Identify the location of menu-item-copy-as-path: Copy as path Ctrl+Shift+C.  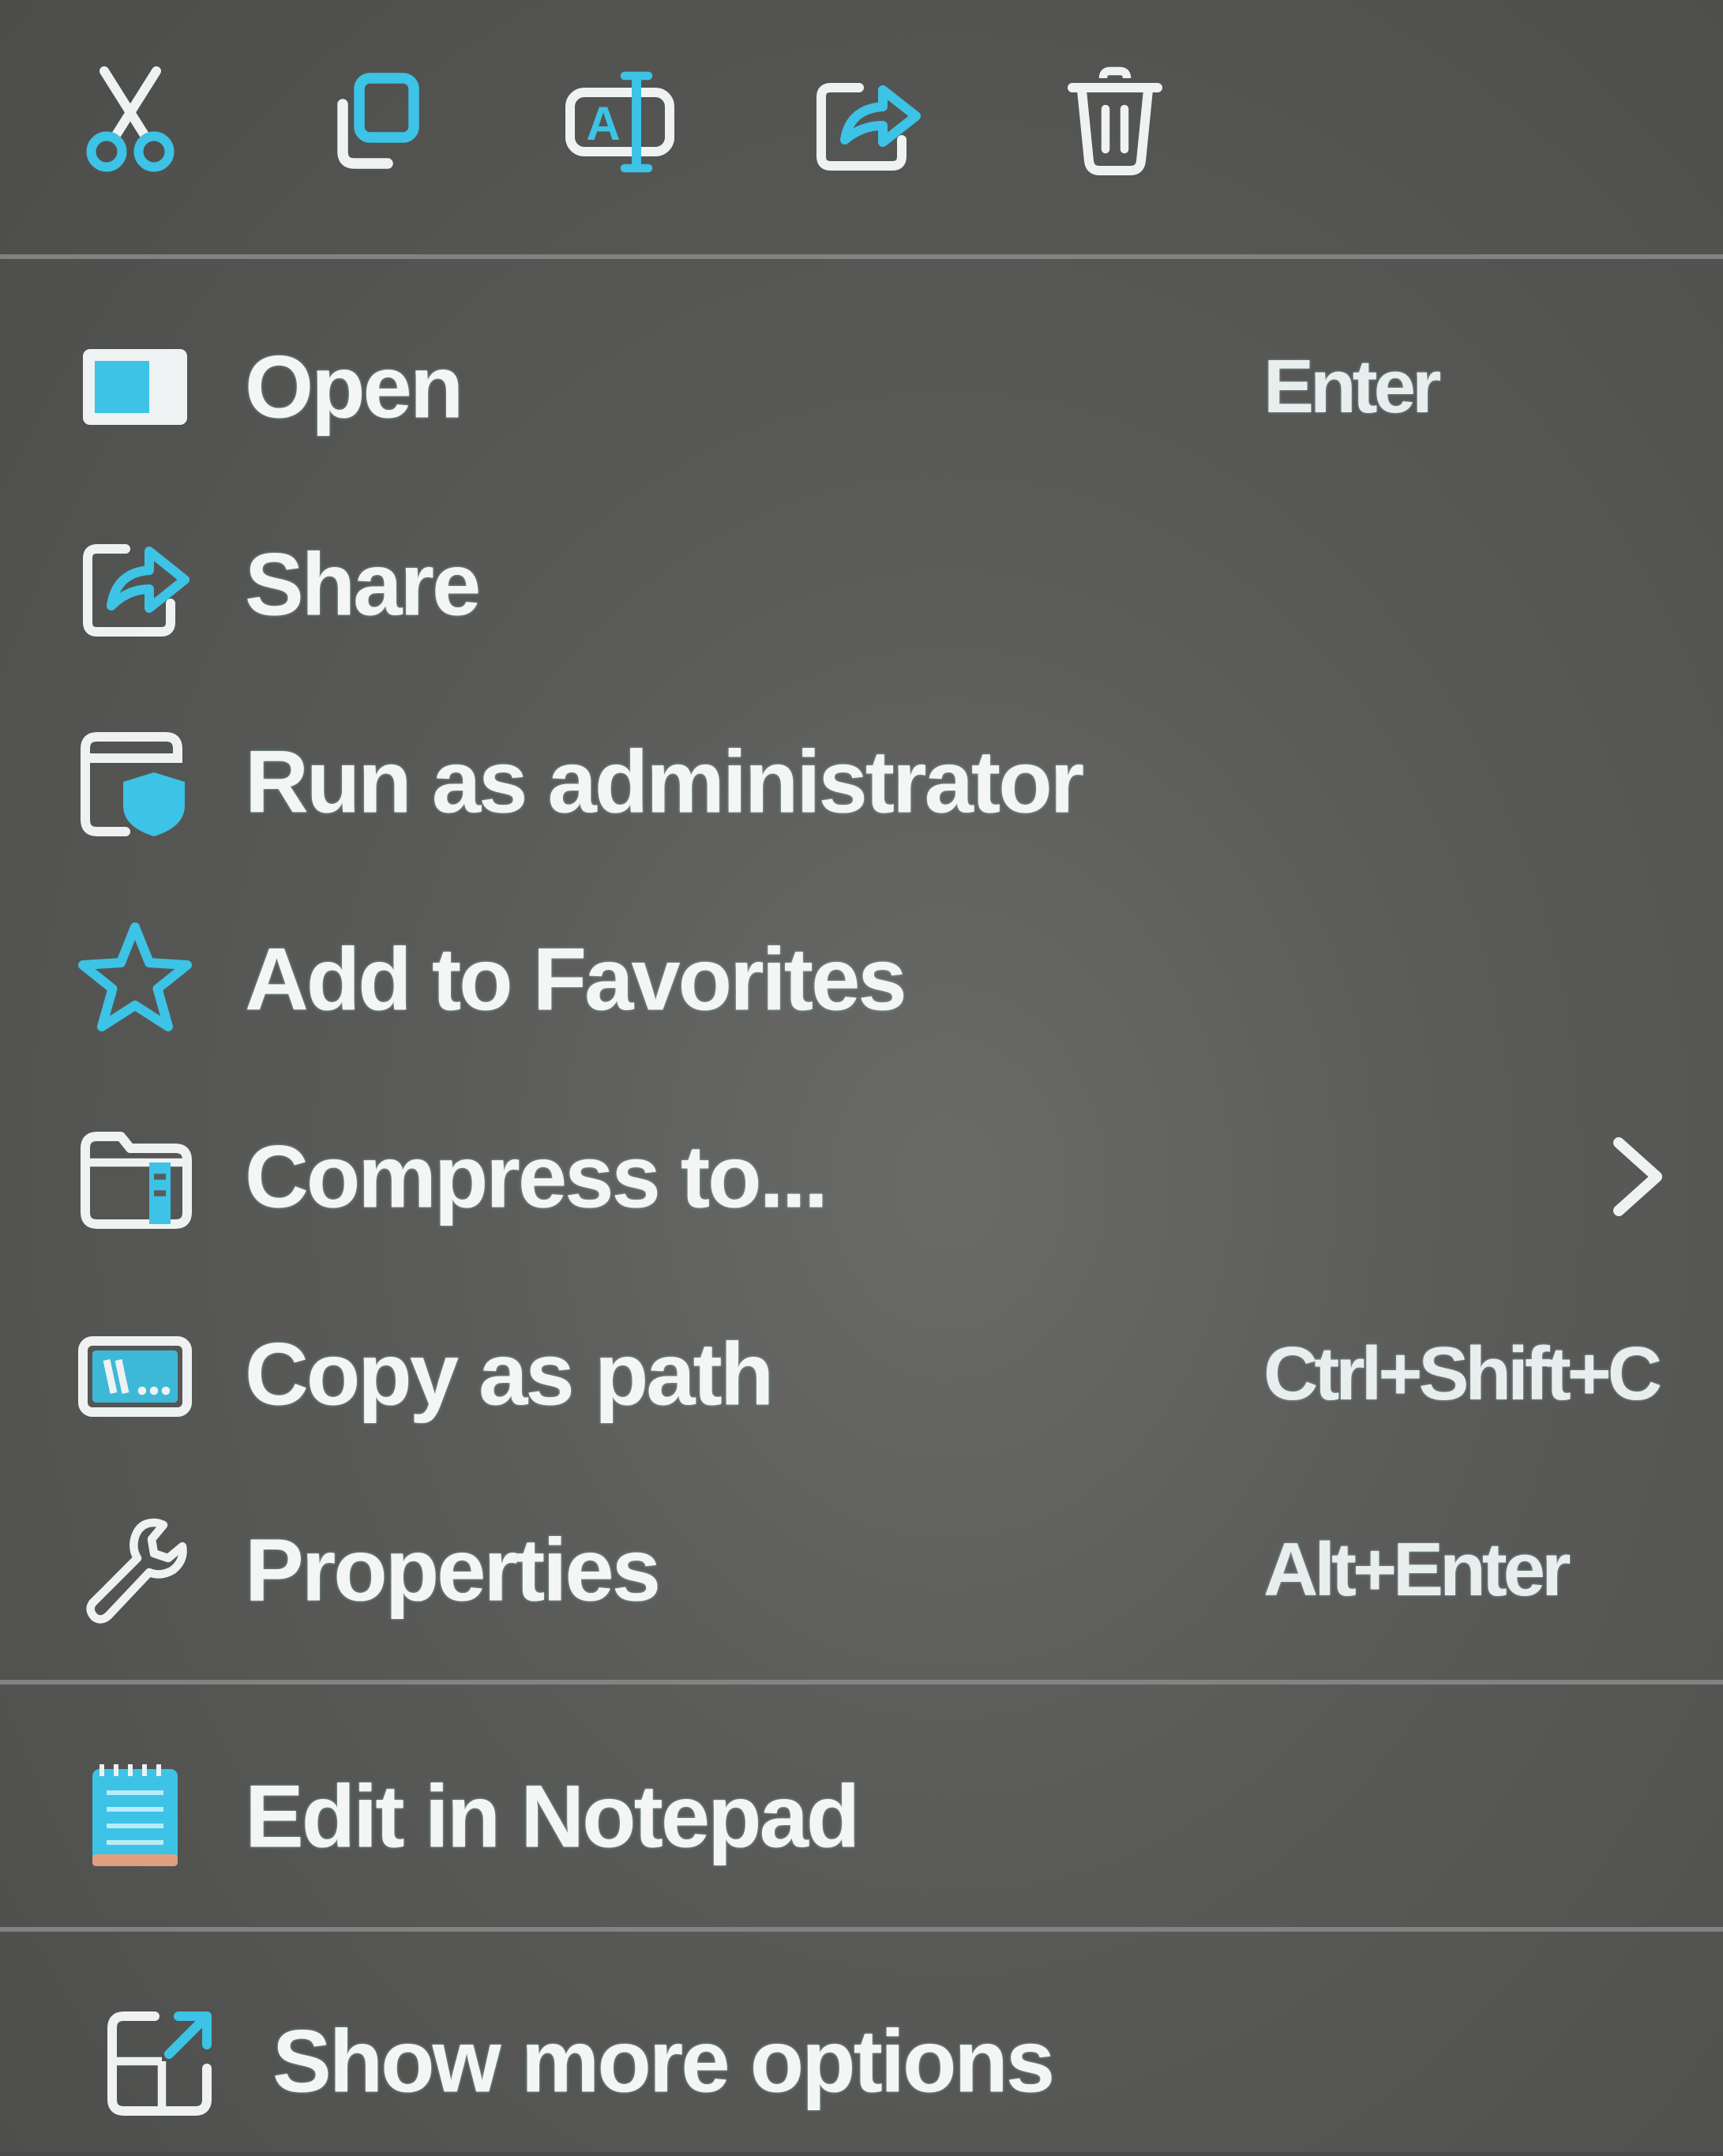
(861, 1374).